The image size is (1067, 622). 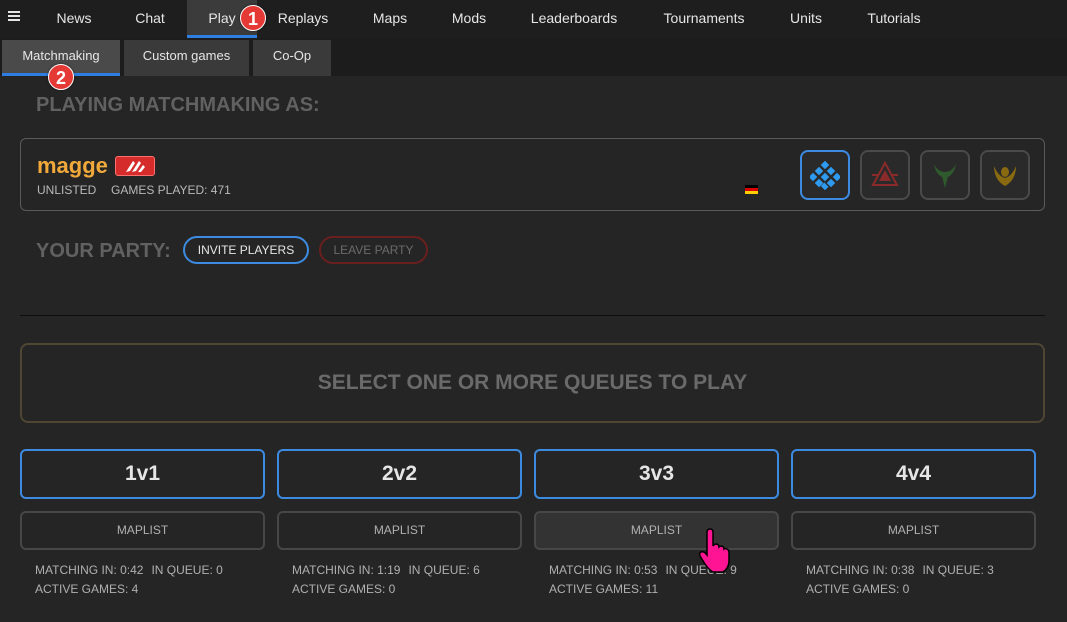 I want to click on nav-chat: Chat, so click(x=150, y=19).